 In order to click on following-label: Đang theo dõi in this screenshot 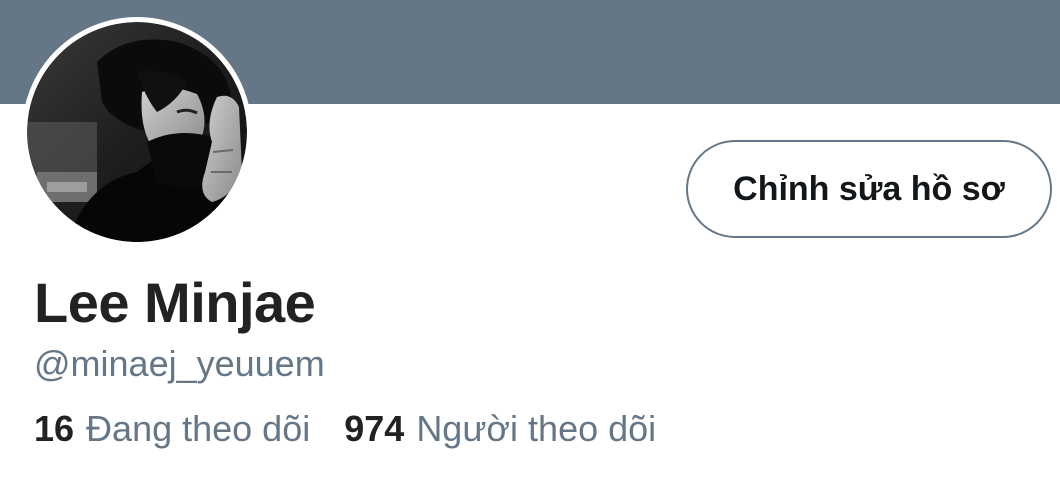, I will do `click(198, 428)`.